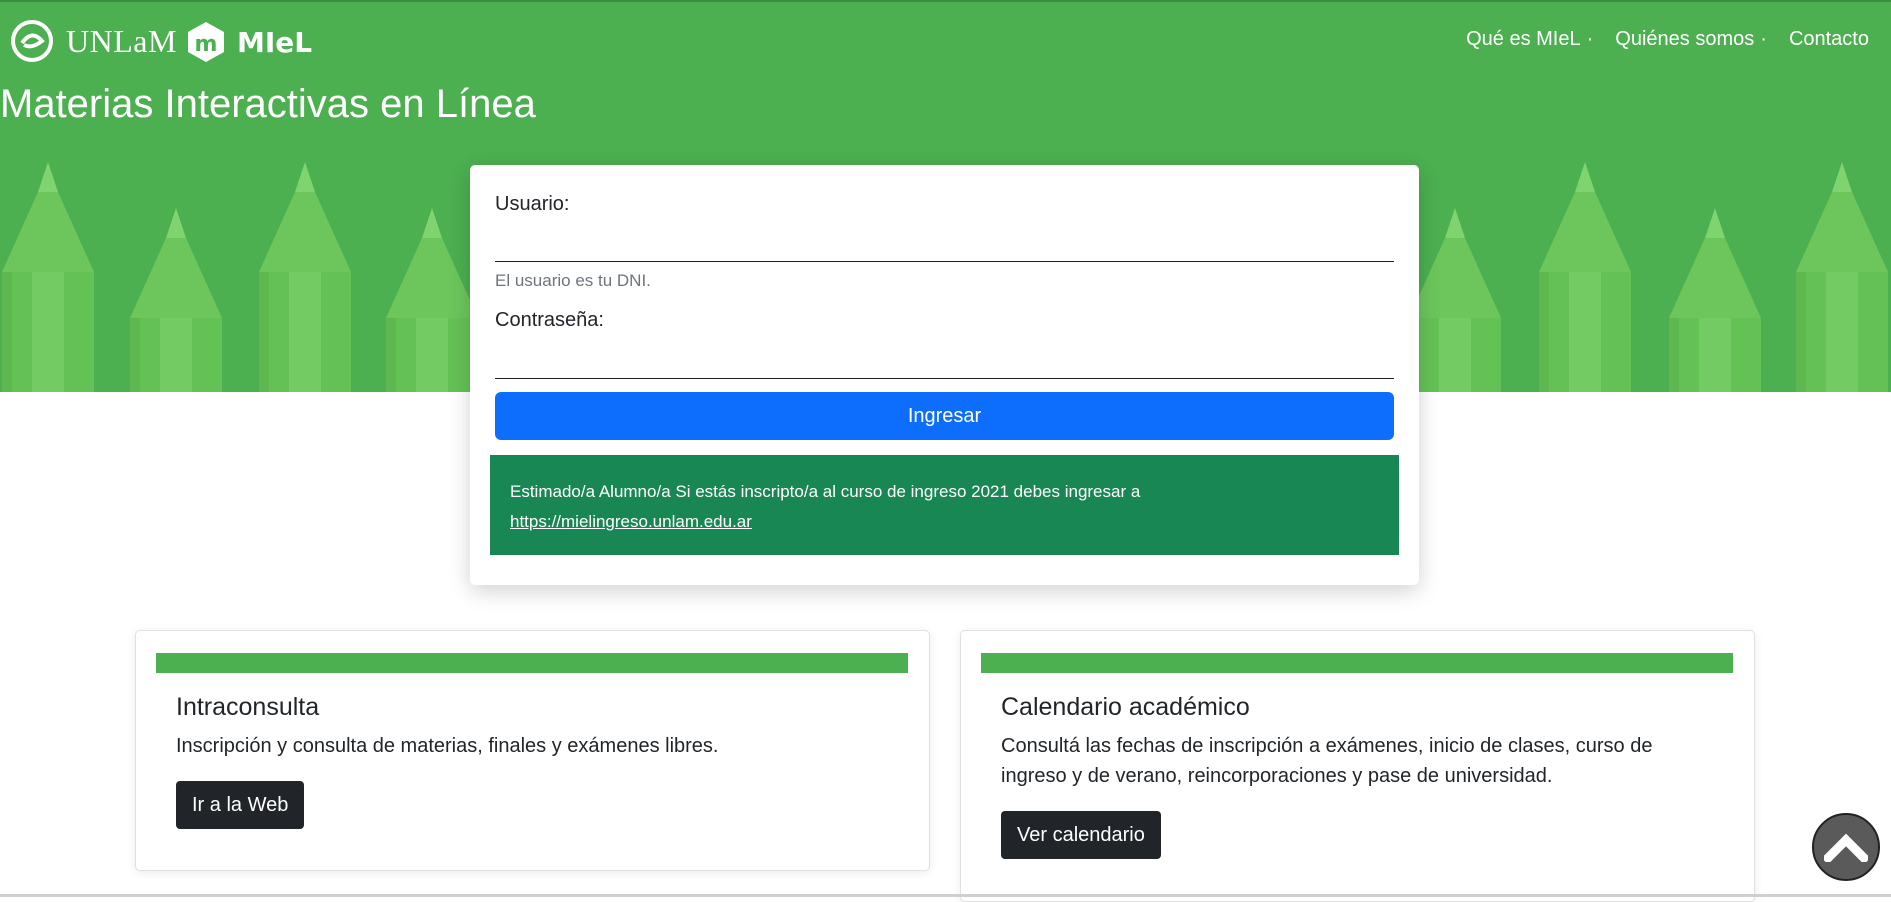  I want to click on page-title: Materias Interactivas en Línea, so click(268, 104).